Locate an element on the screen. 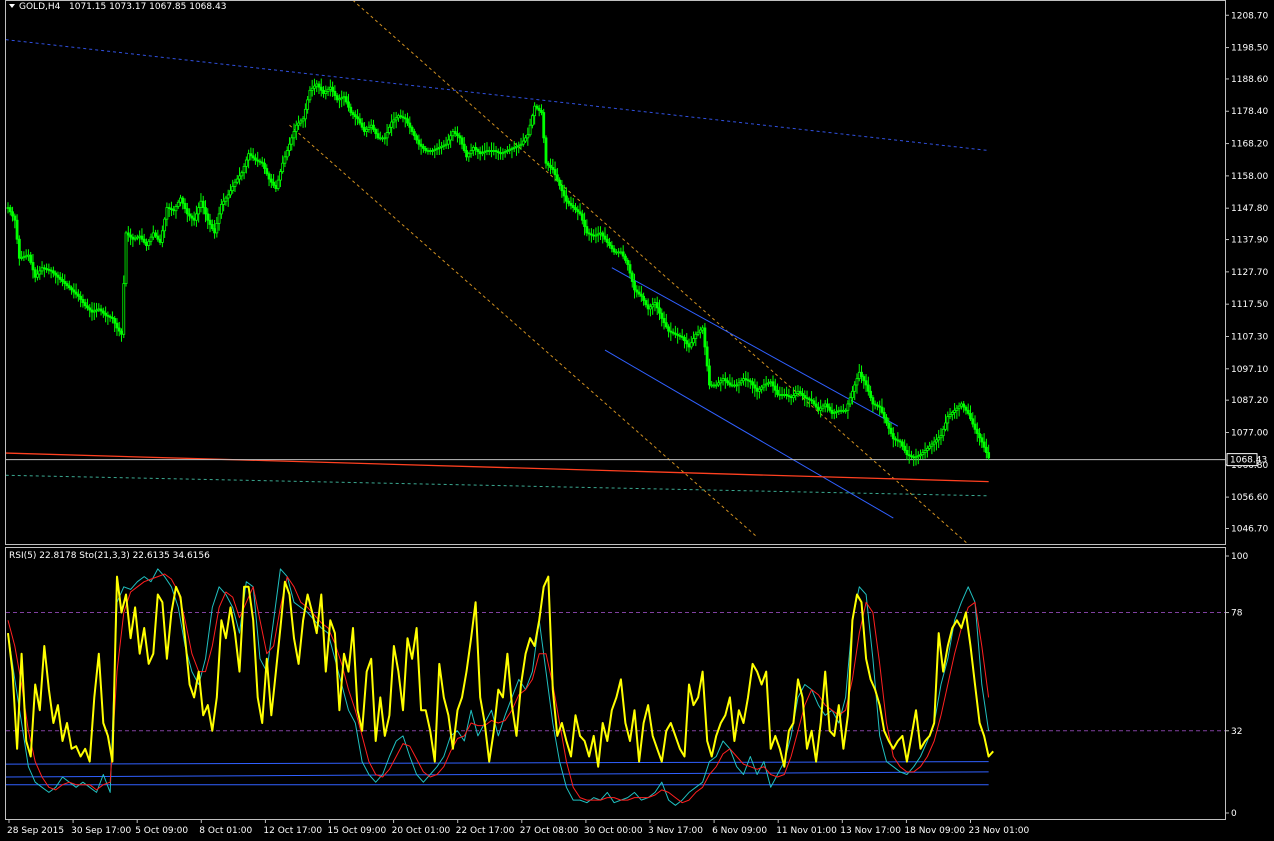 Image resolution: width=1274 pixels, height=841 pixels. dropdown-triangle-icon is located at coordinates (12, 6).